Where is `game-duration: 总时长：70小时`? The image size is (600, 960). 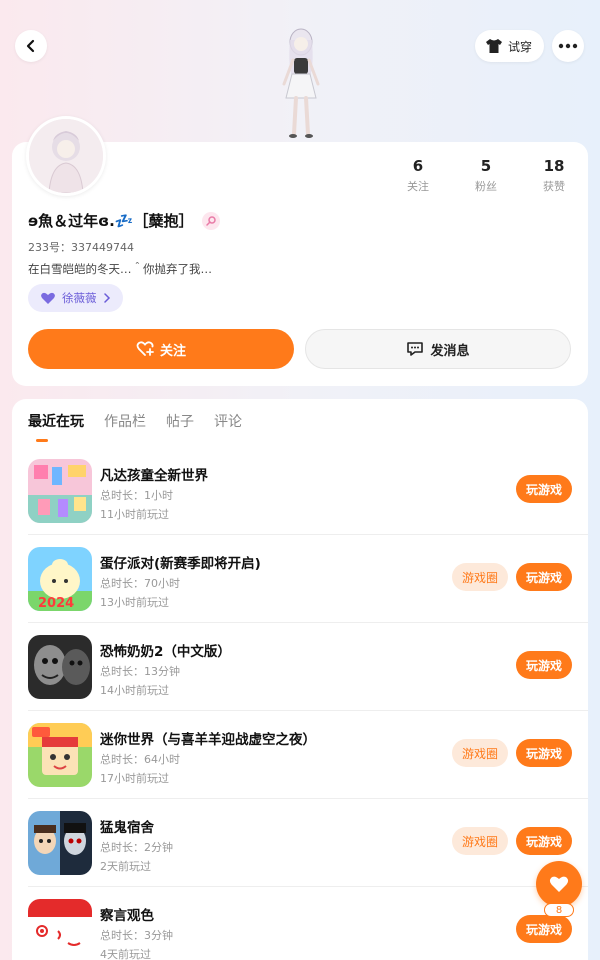
game-duration: 总时长：70小时 is located at coordinates (140, 583).